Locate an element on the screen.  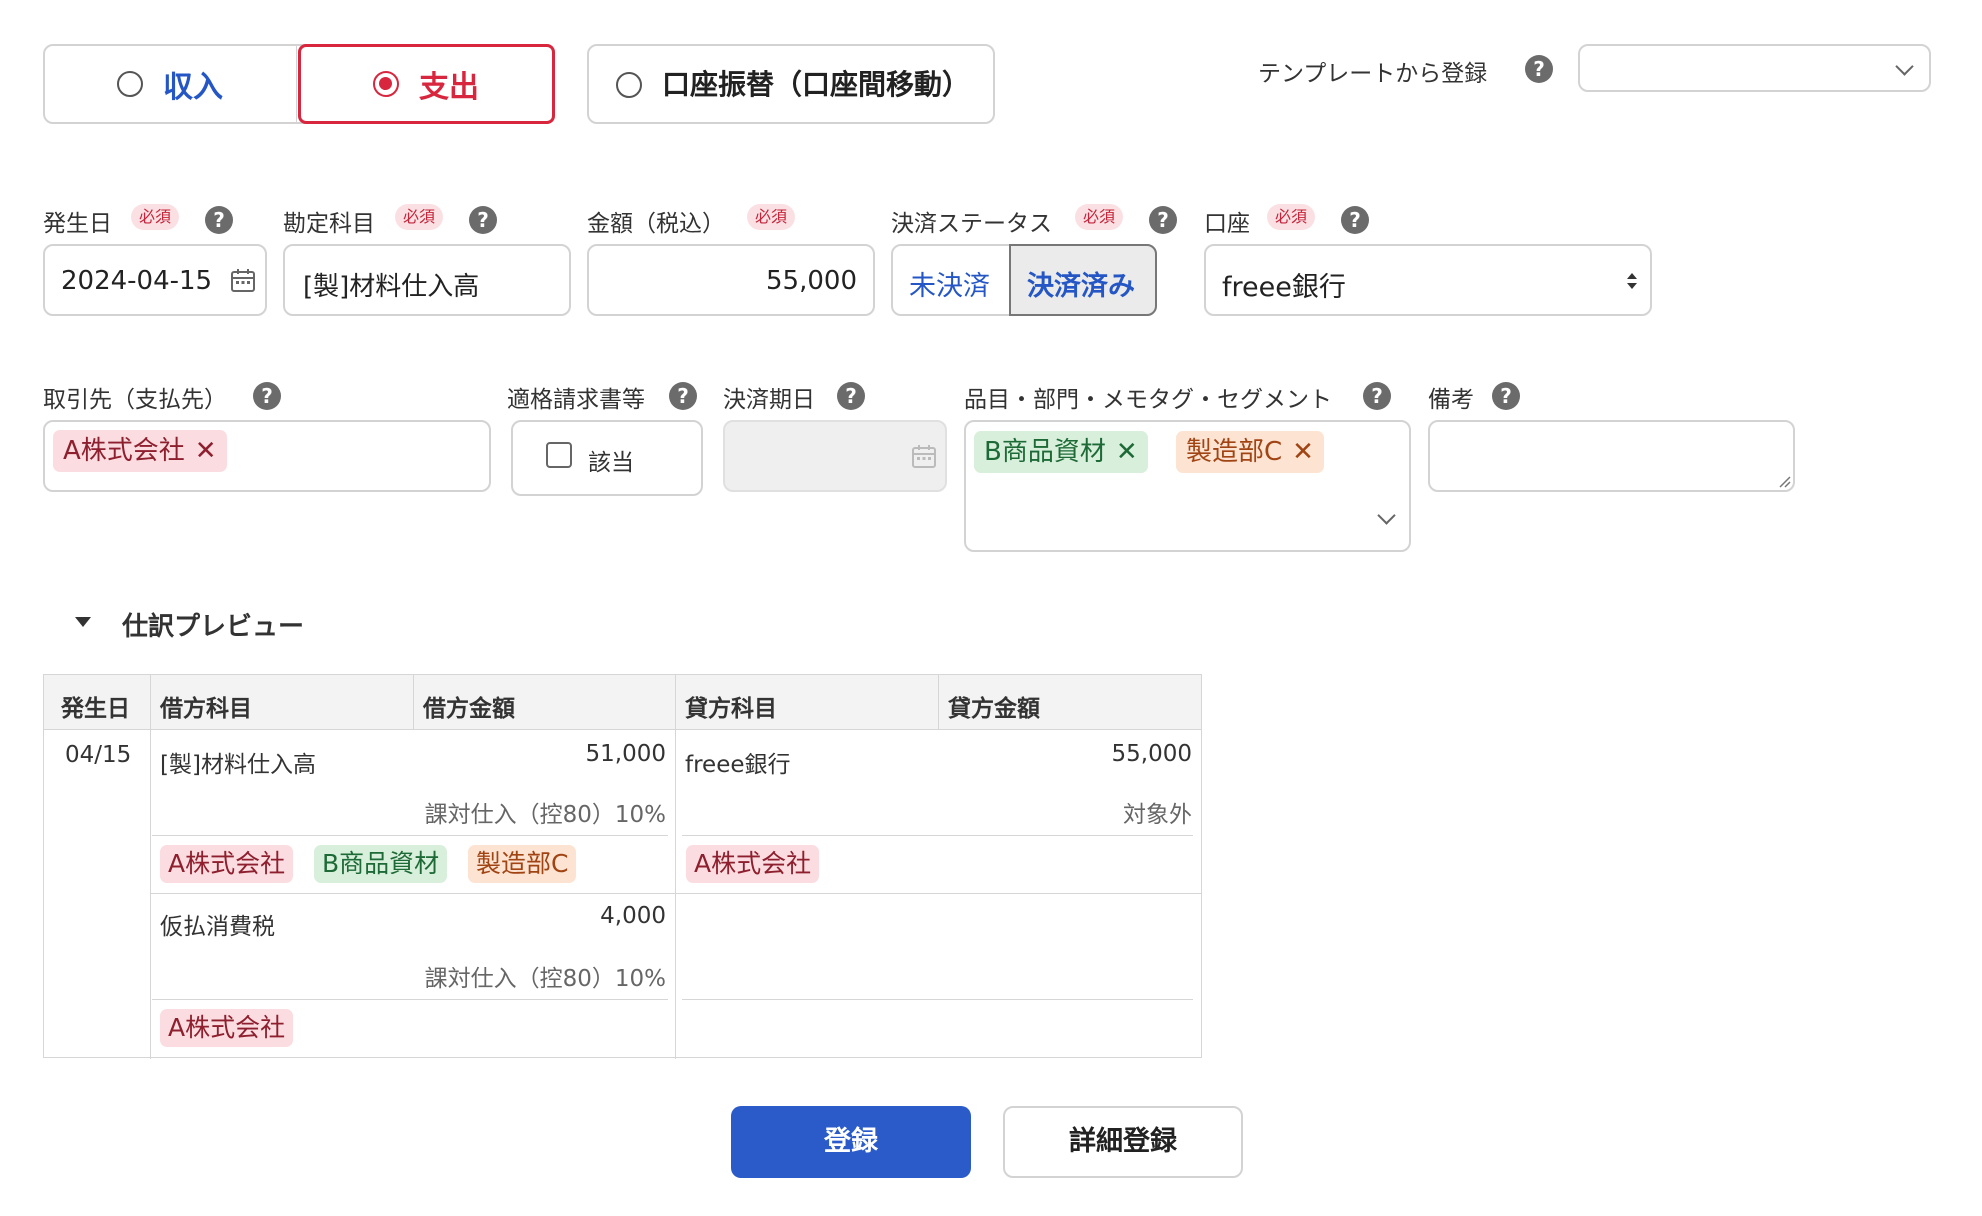
debit-tag: 製造部C is located at coordinates (522, 864).